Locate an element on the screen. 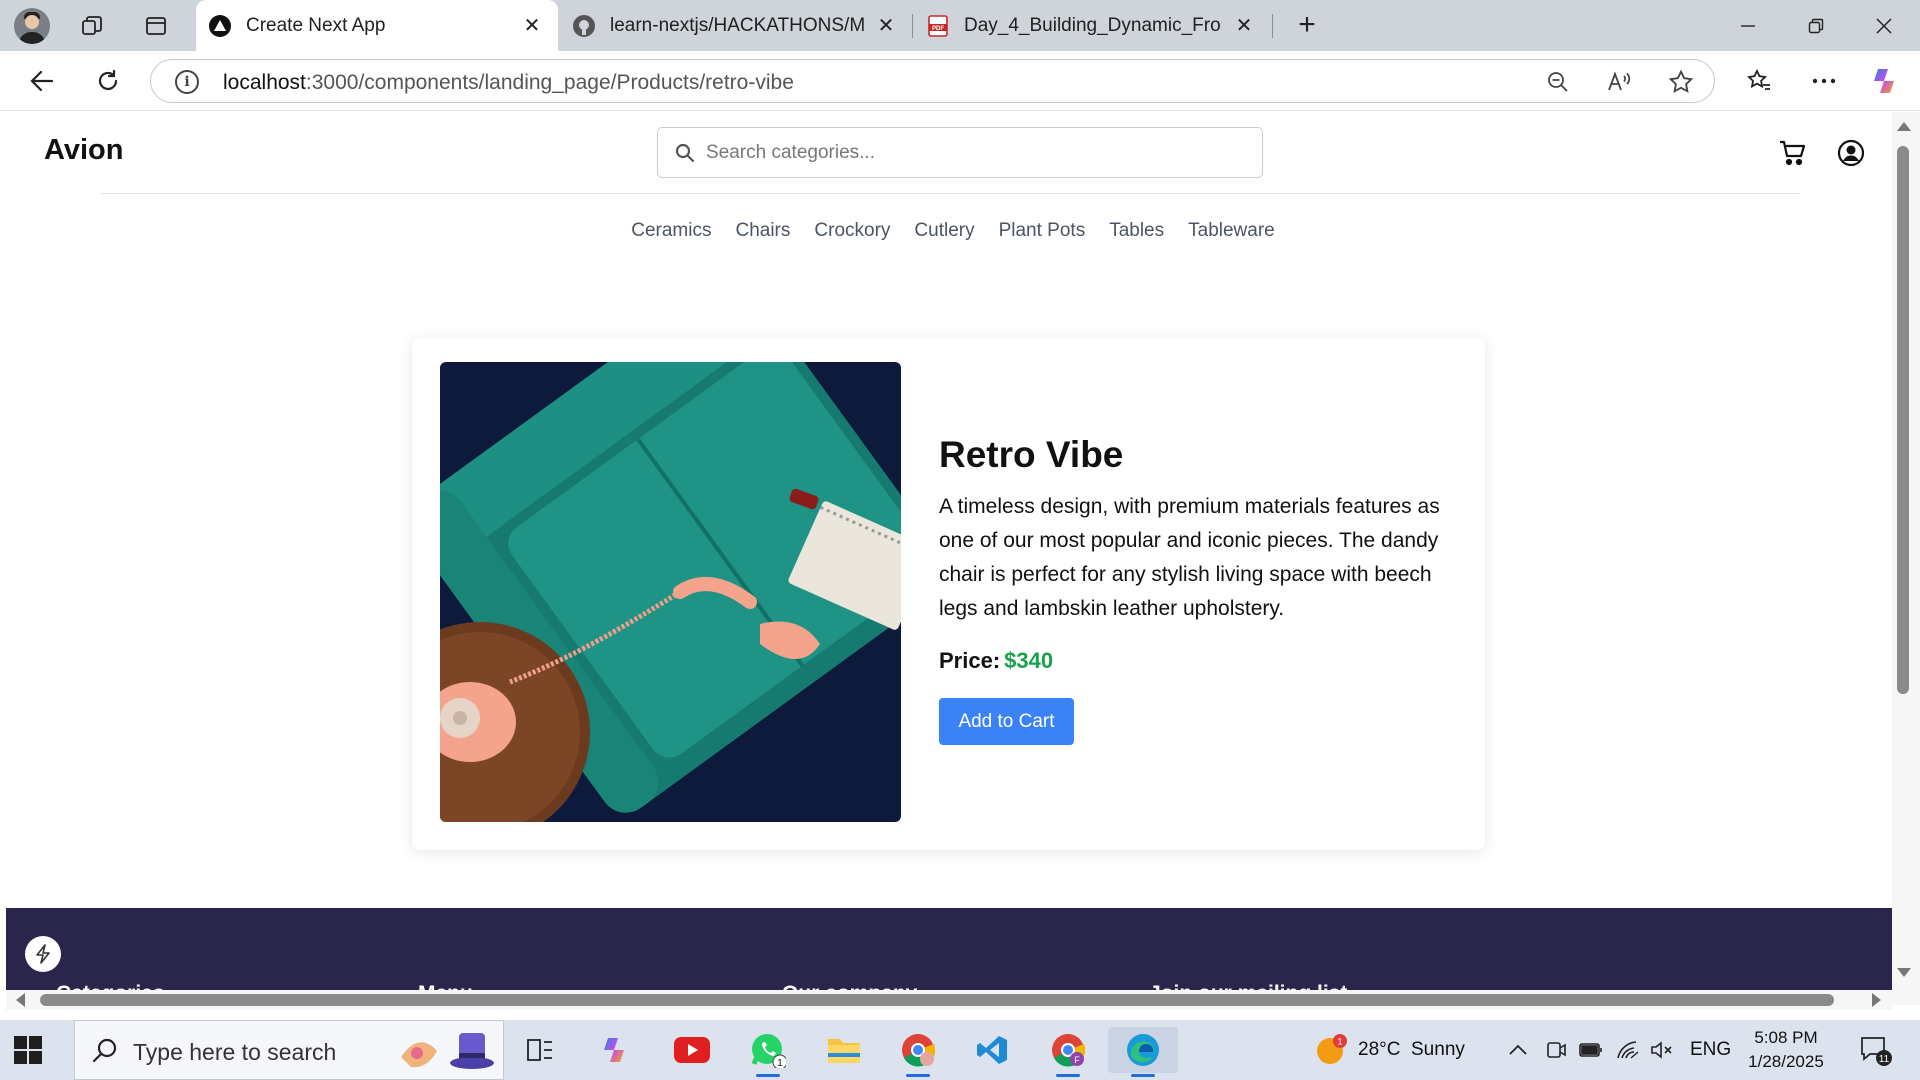  tab-github: learn-nextjs/HACKATHONS/Marke ✕ is located at coordinates (736, 25).